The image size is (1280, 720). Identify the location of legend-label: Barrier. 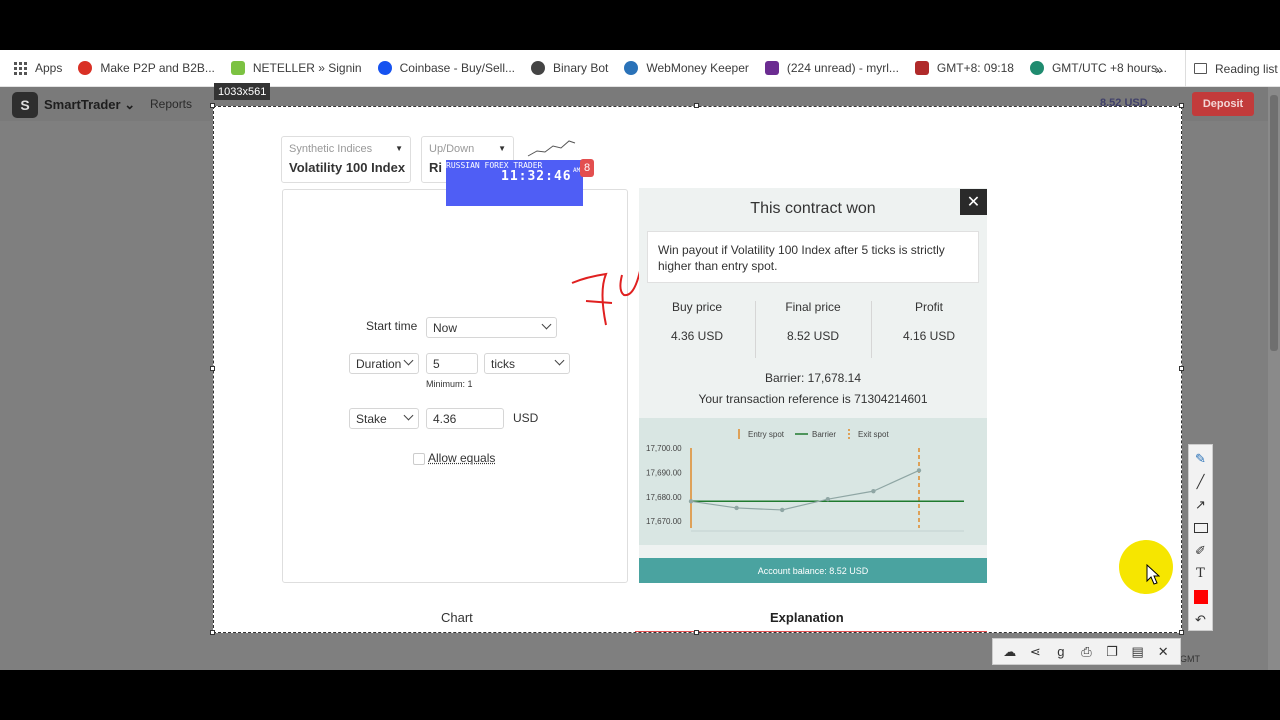
(824, 434).